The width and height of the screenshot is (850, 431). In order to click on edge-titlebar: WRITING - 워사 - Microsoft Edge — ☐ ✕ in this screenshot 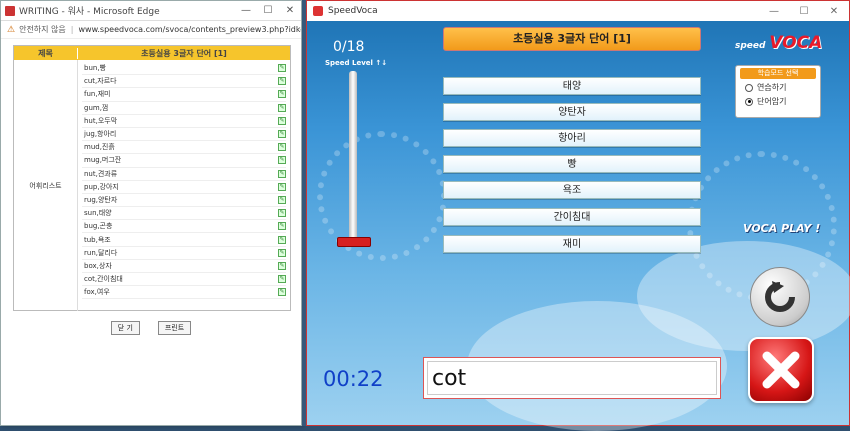, I will do `click(151, 11)`.